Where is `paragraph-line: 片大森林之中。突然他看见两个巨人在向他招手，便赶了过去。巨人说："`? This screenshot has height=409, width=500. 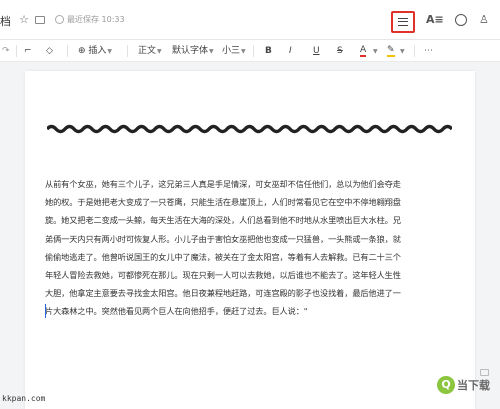
paragraph-line: 片大森林之中。突然他看见两个巨人在向他招手，便赶了过去。巨人说：" is located at coordinates (176, 311).